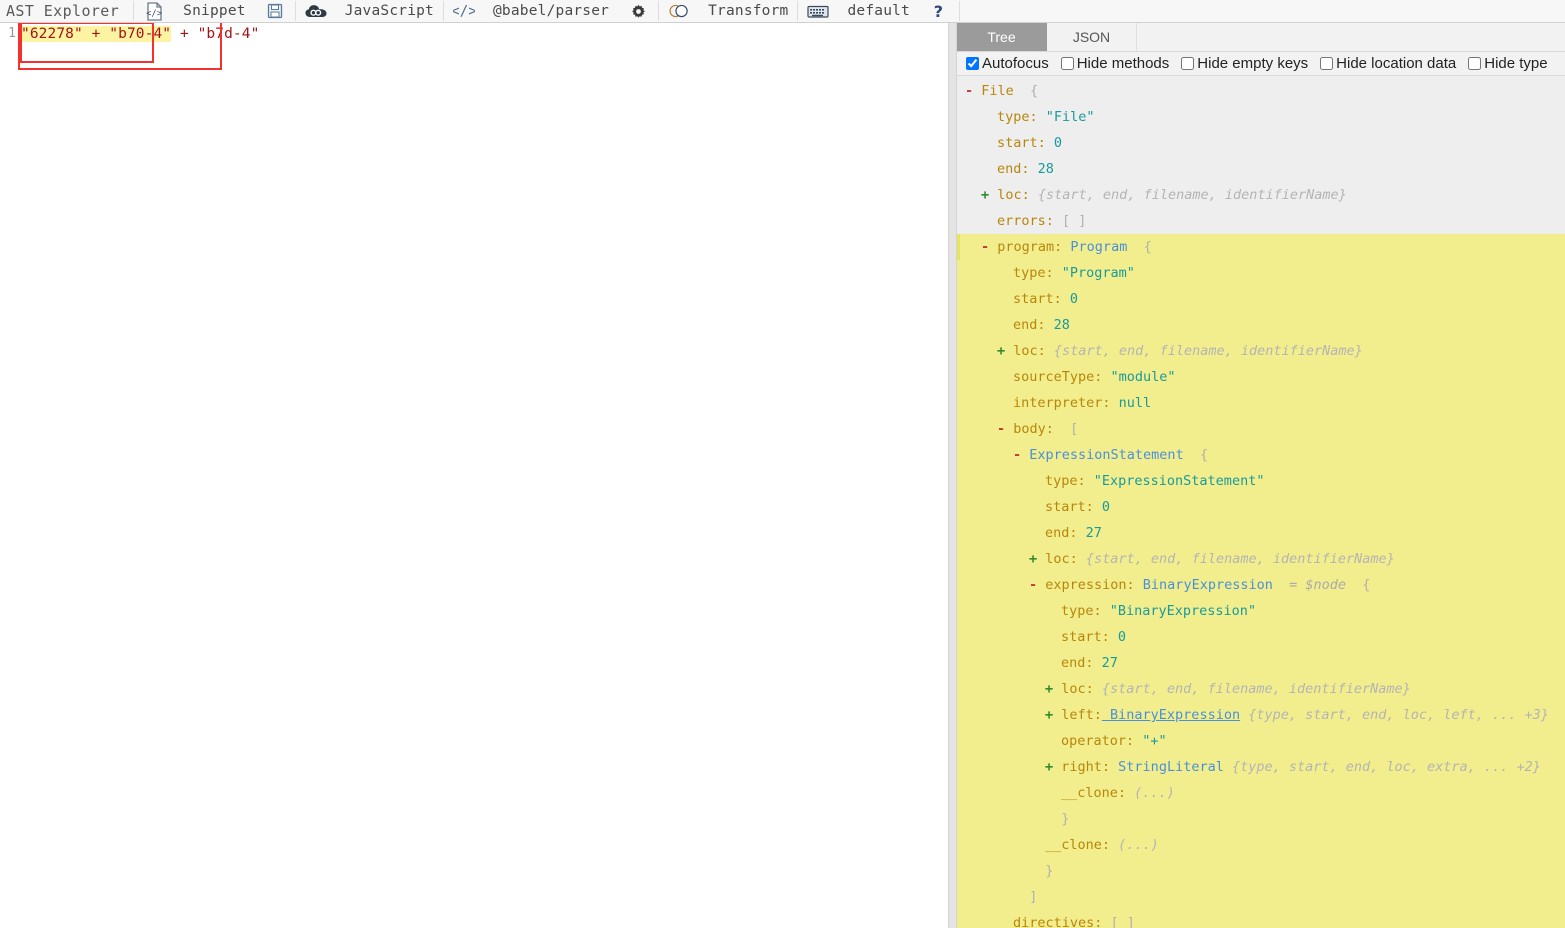  I want to click on parser-settings-button, so click(638, 11).